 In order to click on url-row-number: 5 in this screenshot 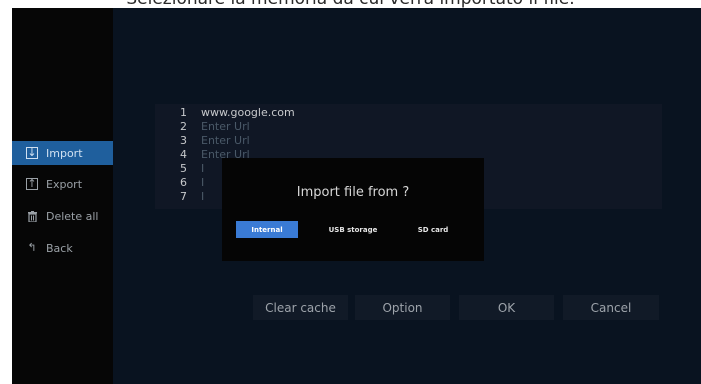, I will do `click(183, 168)`.